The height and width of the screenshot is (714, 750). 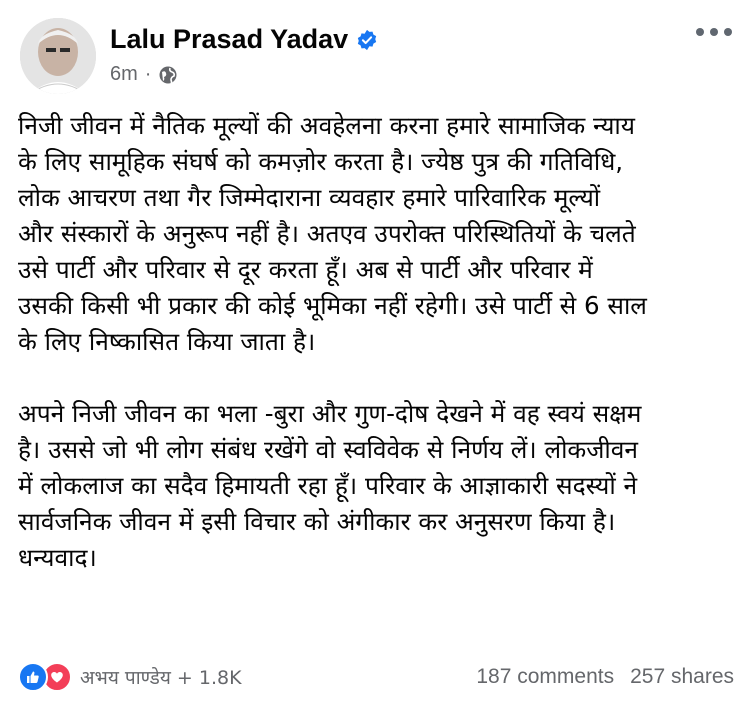 What do you see at coordinates (682, 677) in the screenshot?
I see `shares-count: 257 shares` at bounding box center [682, 677].